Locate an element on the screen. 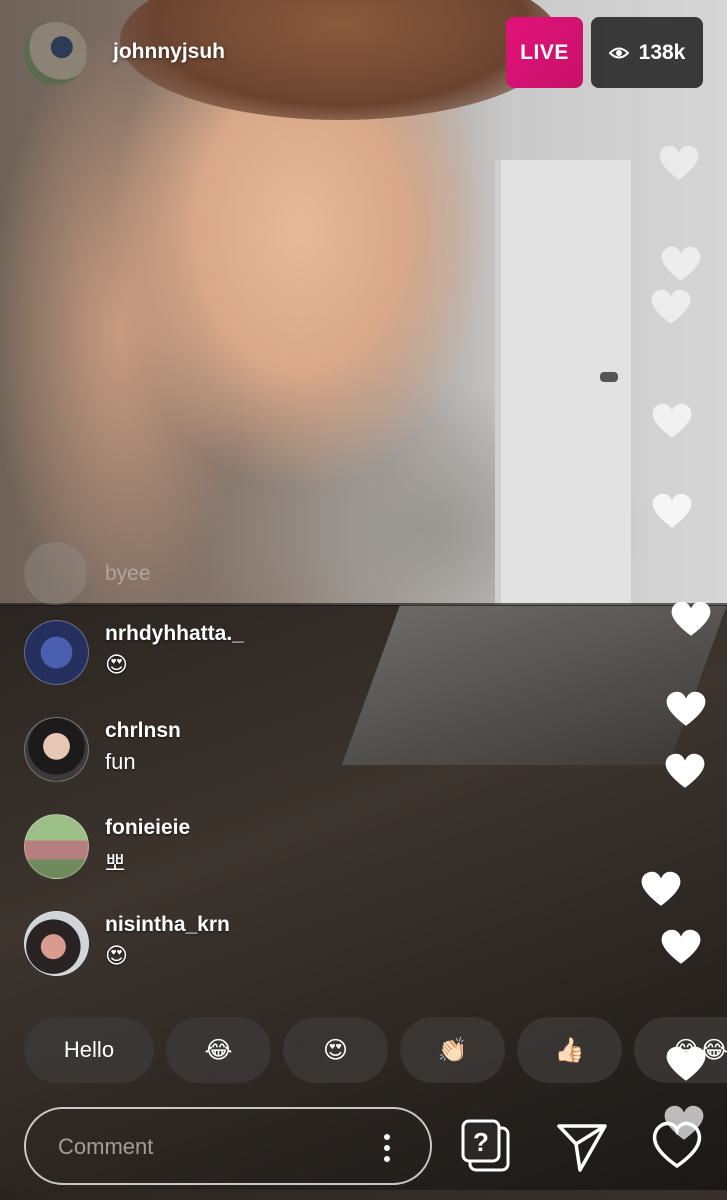 The width and height of the screenshot is (727, 1200). video-door-knob is located at coordinates (609, 377).